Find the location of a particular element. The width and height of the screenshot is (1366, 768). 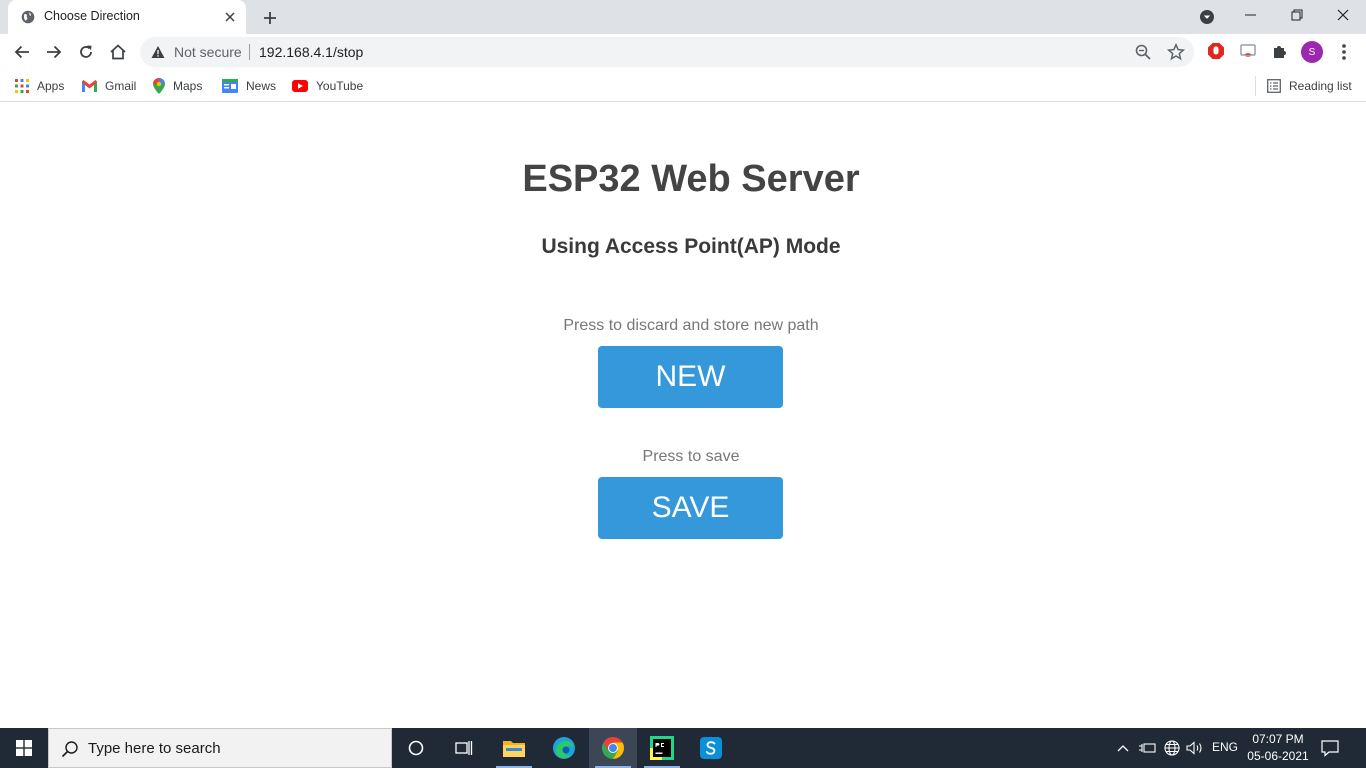

bookmark-maps: Maps is located at coordinates (177, 86).